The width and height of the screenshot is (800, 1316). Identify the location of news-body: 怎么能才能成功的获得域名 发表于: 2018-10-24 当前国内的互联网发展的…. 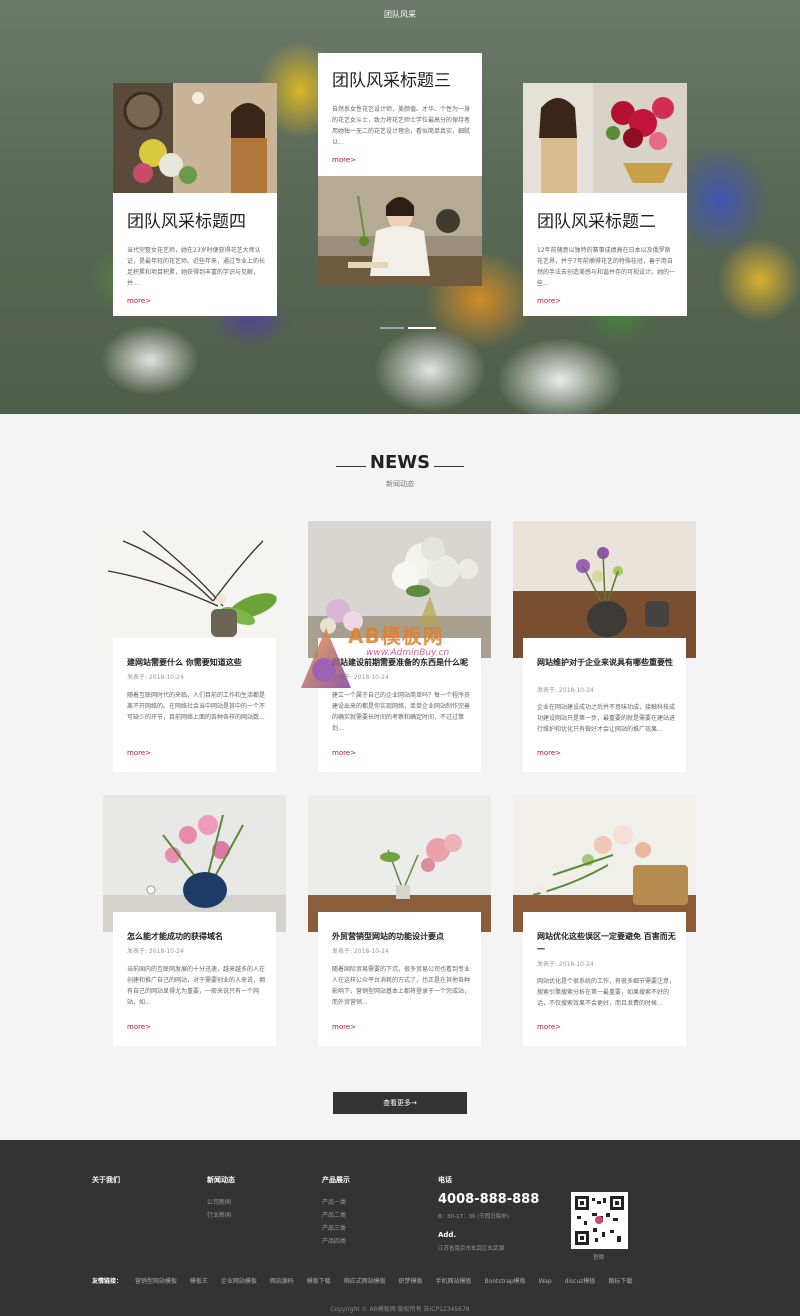
(194, 979).